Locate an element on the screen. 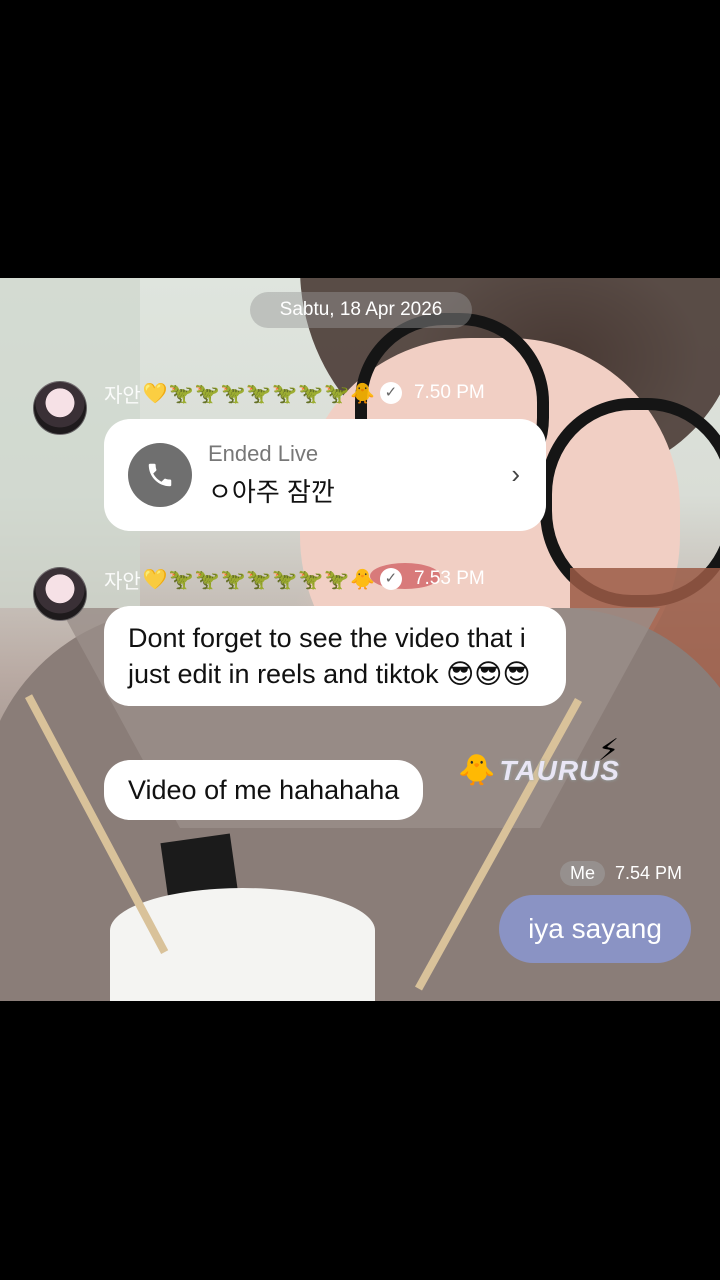  me-tag: Me is located at coordinates (583, 873).